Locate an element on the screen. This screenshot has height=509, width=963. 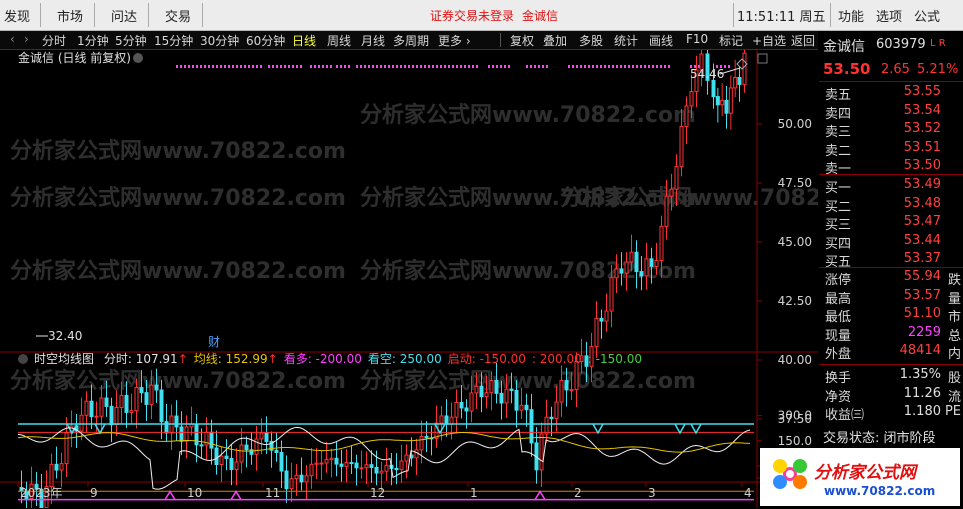
quote-row-label: 换手 is located at coordinates (838, 378).